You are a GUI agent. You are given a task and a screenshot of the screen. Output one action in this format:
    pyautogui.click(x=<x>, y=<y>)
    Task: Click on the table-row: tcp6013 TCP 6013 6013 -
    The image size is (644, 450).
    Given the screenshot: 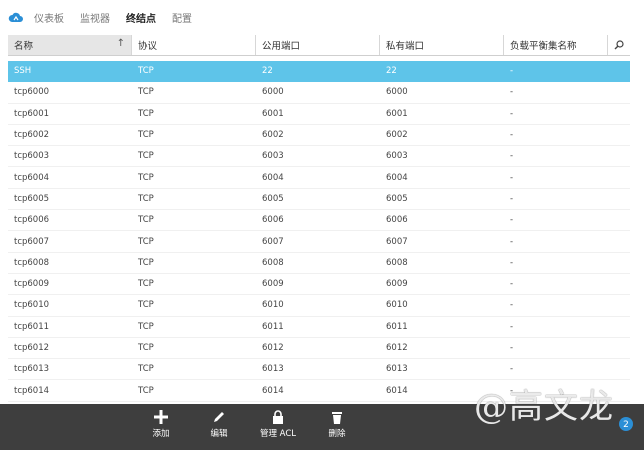 What is the action you would take?
    pyautogui.click(x=319, y=370)
    